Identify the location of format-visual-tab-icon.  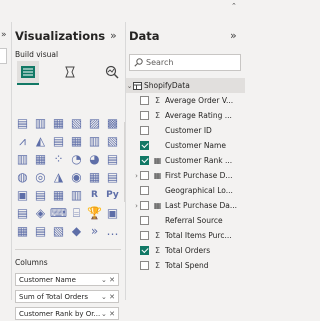
(70, 72).